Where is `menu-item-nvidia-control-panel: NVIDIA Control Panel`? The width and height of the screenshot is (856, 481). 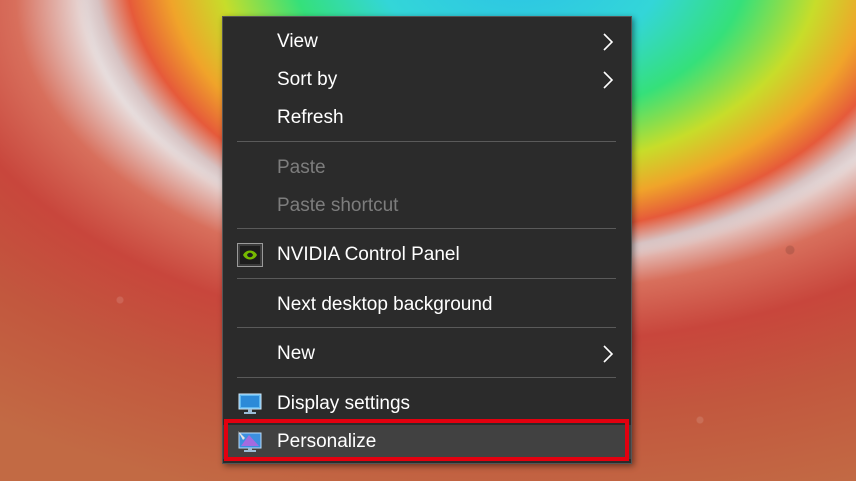 menu-item-nvidia-control-panel: NVIDIA Control Panel is located at coordinates (427, 255).